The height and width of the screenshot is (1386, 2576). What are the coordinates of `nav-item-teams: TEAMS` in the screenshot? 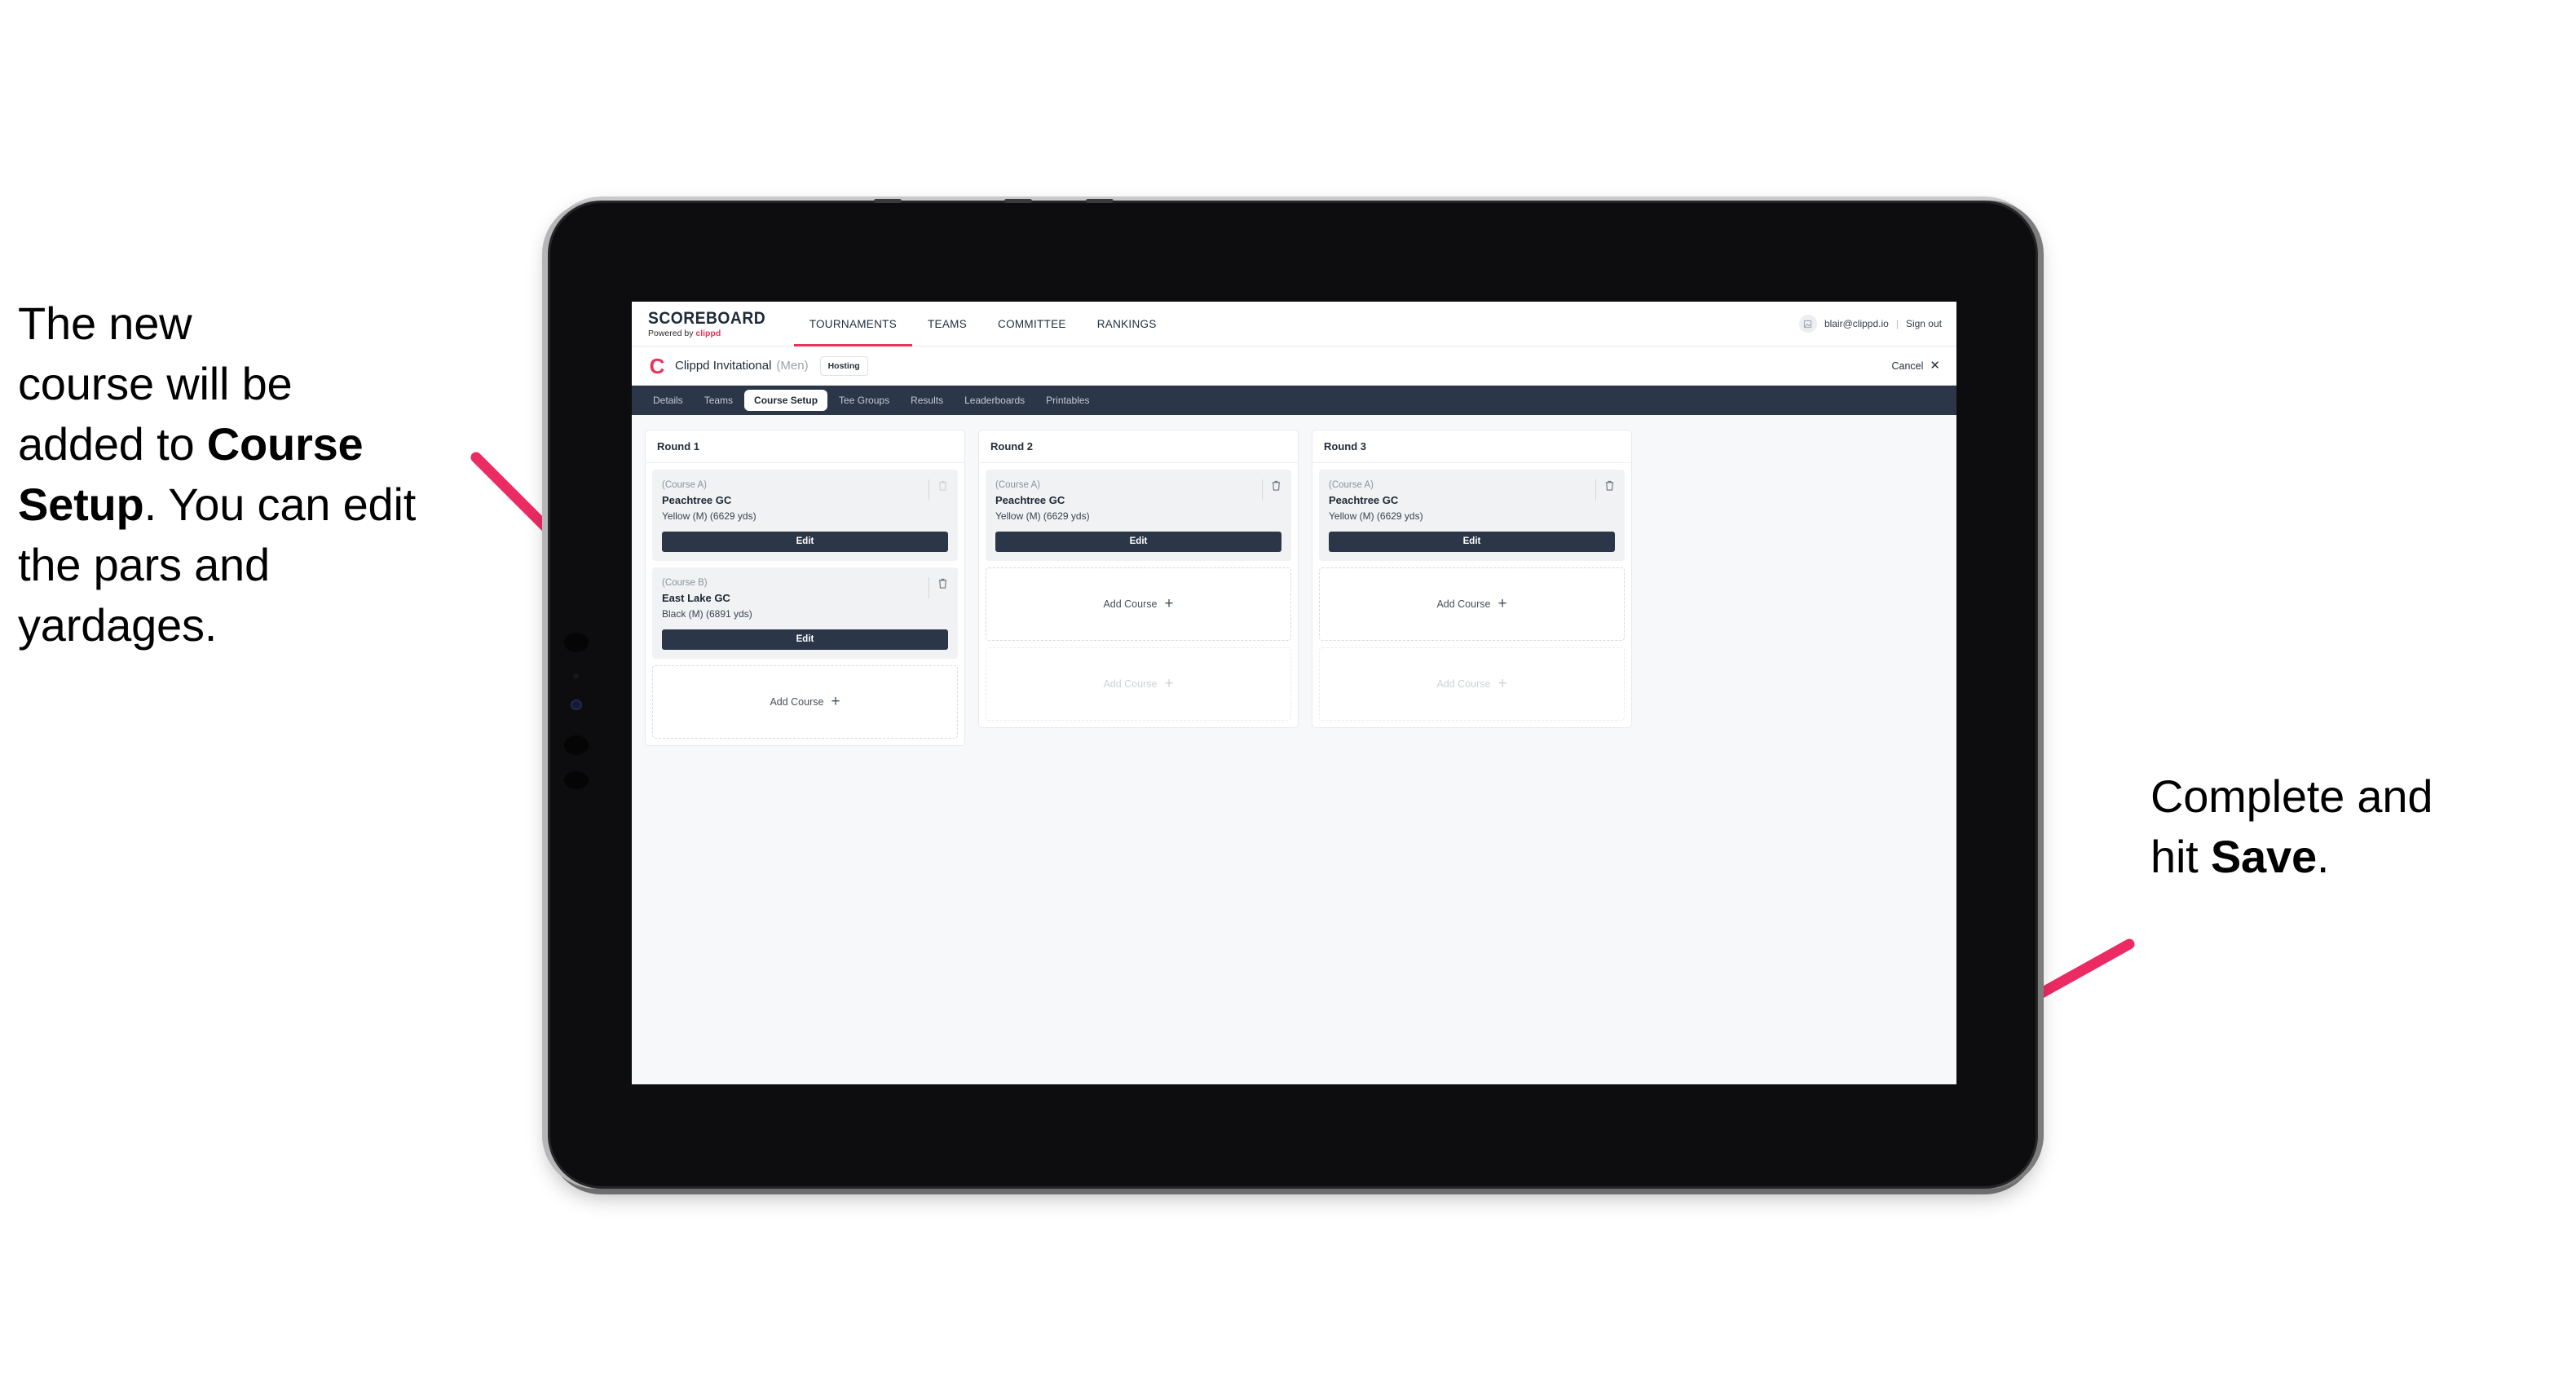 It's located at (947, 324).